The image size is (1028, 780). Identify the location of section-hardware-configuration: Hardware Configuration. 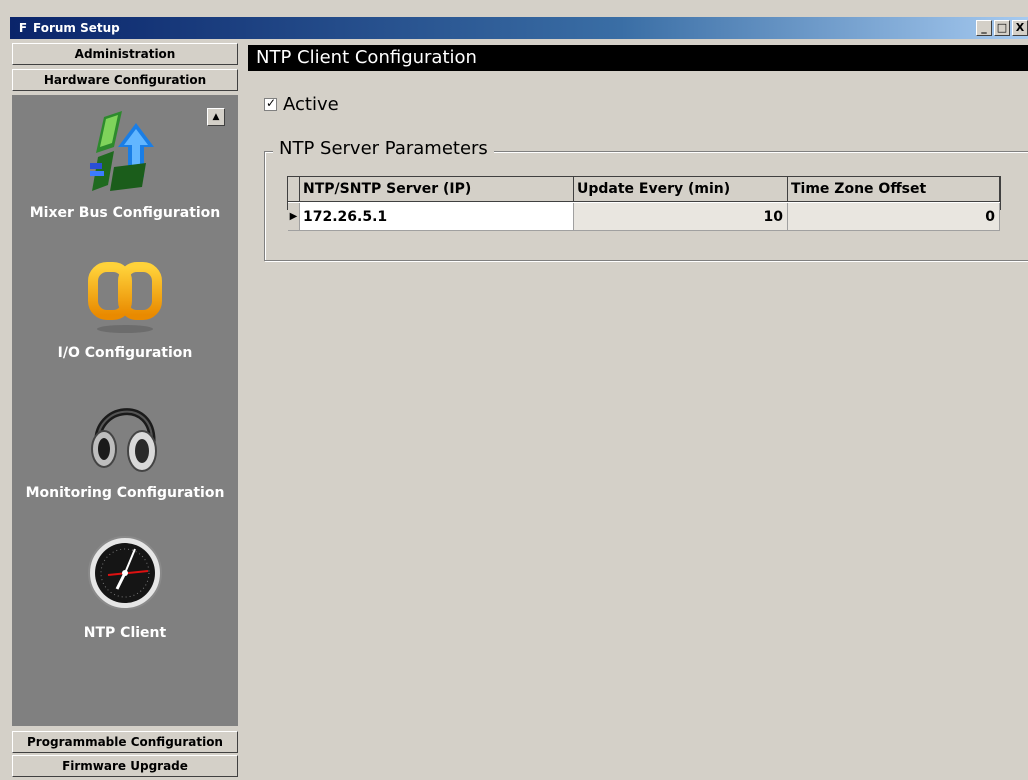
(125, 80).